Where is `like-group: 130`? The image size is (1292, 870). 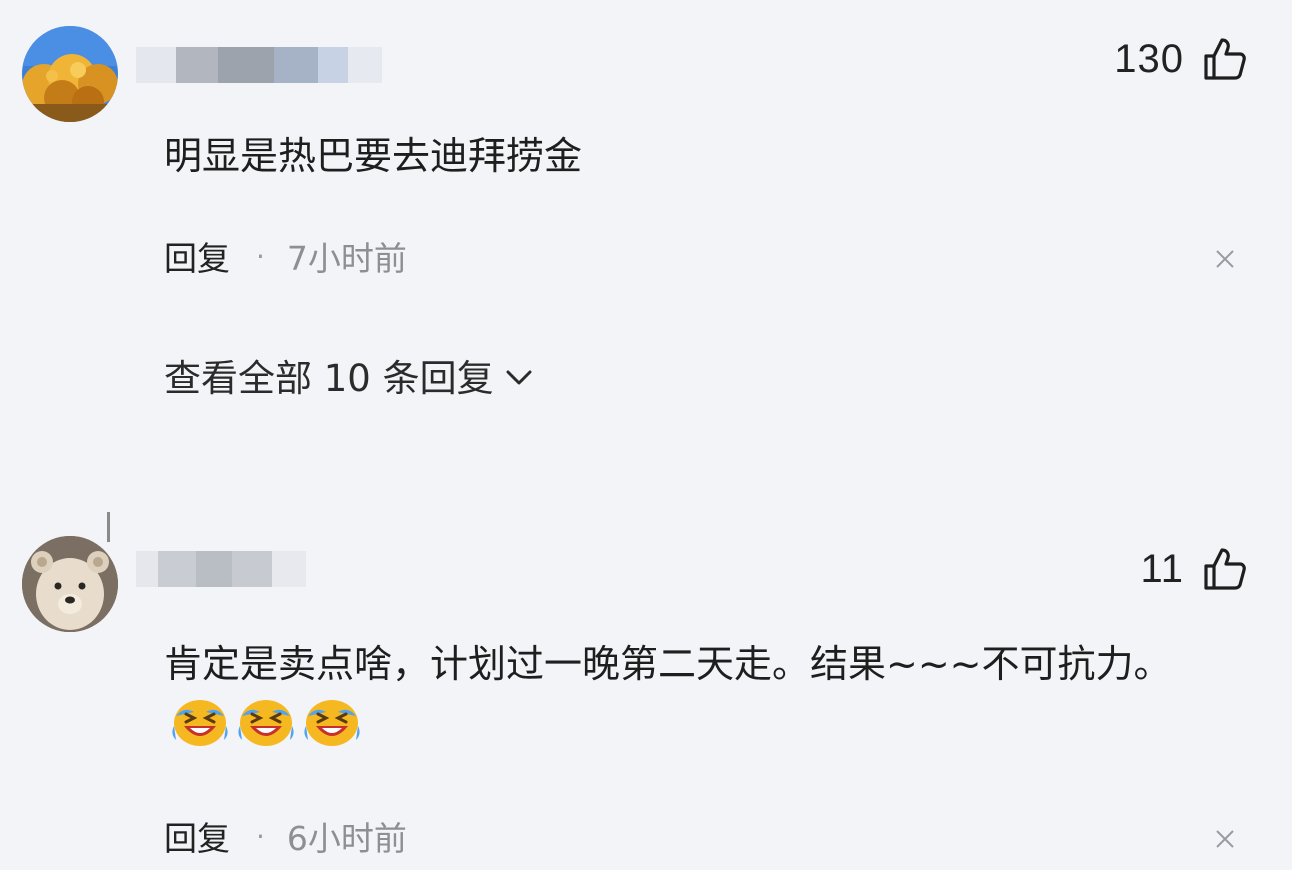 like-group: 130 is located at coordinates (1181, 59).